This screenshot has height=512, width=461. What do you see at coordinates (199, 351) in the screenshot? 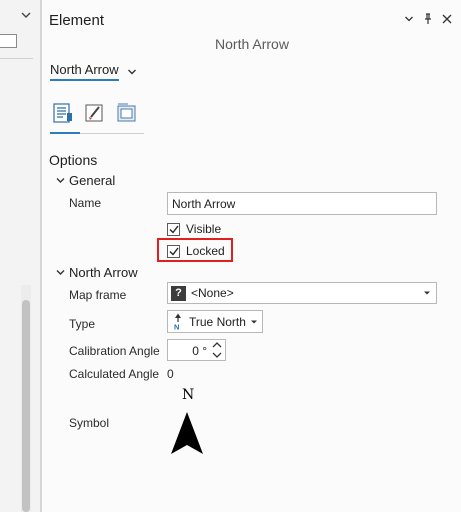
I see `calibration-angle-value: 0 °` at bounding box center [199, 351].